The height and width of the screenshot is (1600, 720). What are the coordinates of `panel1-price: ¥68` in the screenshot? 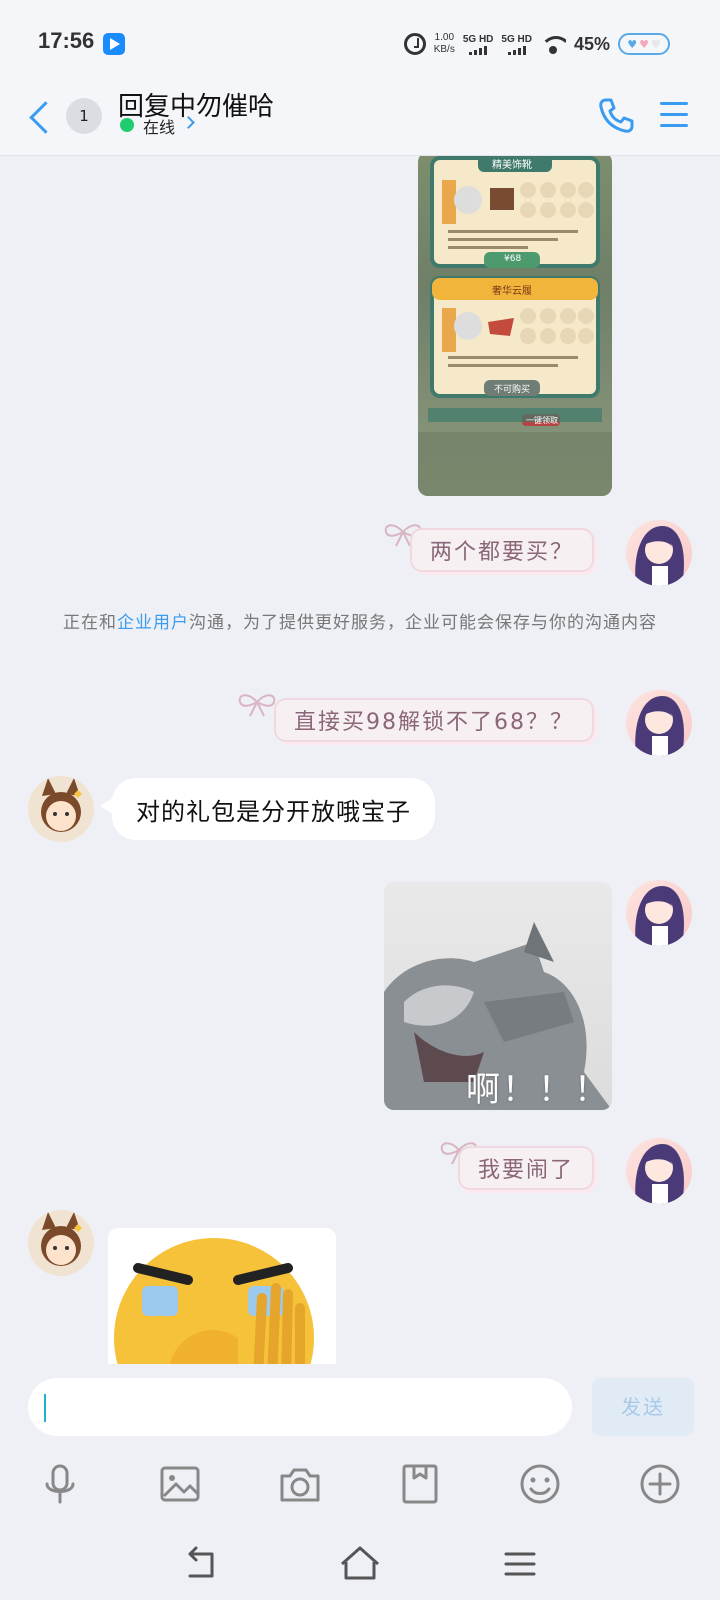 It's located at (513, 259).